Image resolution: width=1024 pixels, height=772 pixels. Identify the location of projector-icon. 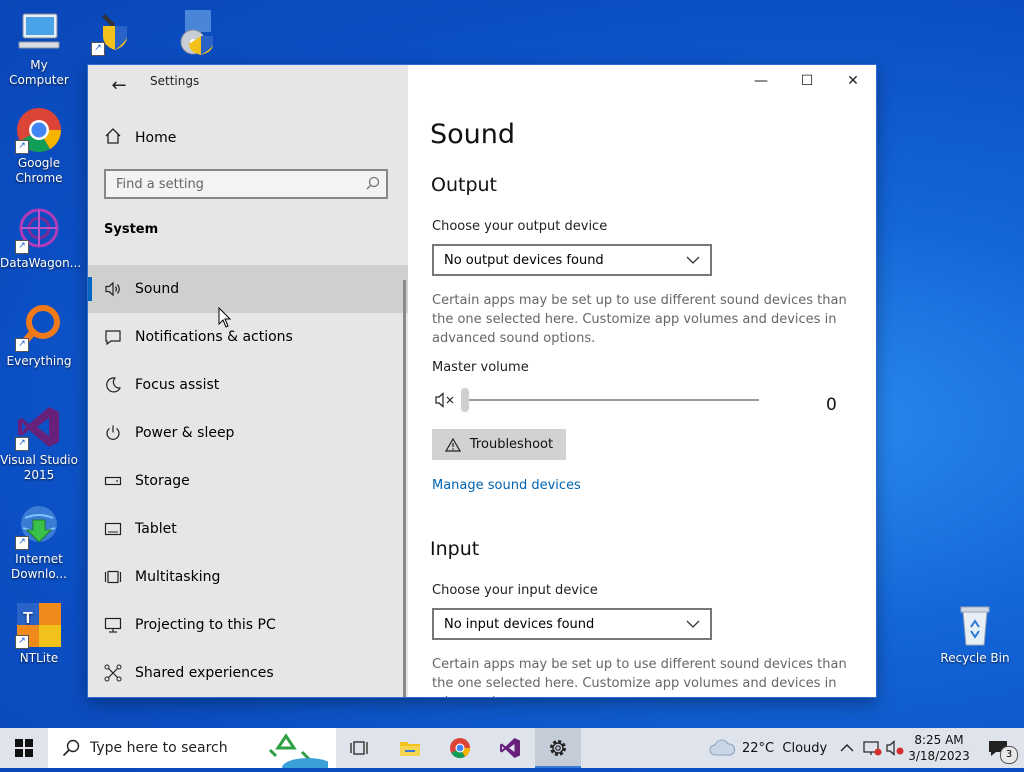
(113, 625).